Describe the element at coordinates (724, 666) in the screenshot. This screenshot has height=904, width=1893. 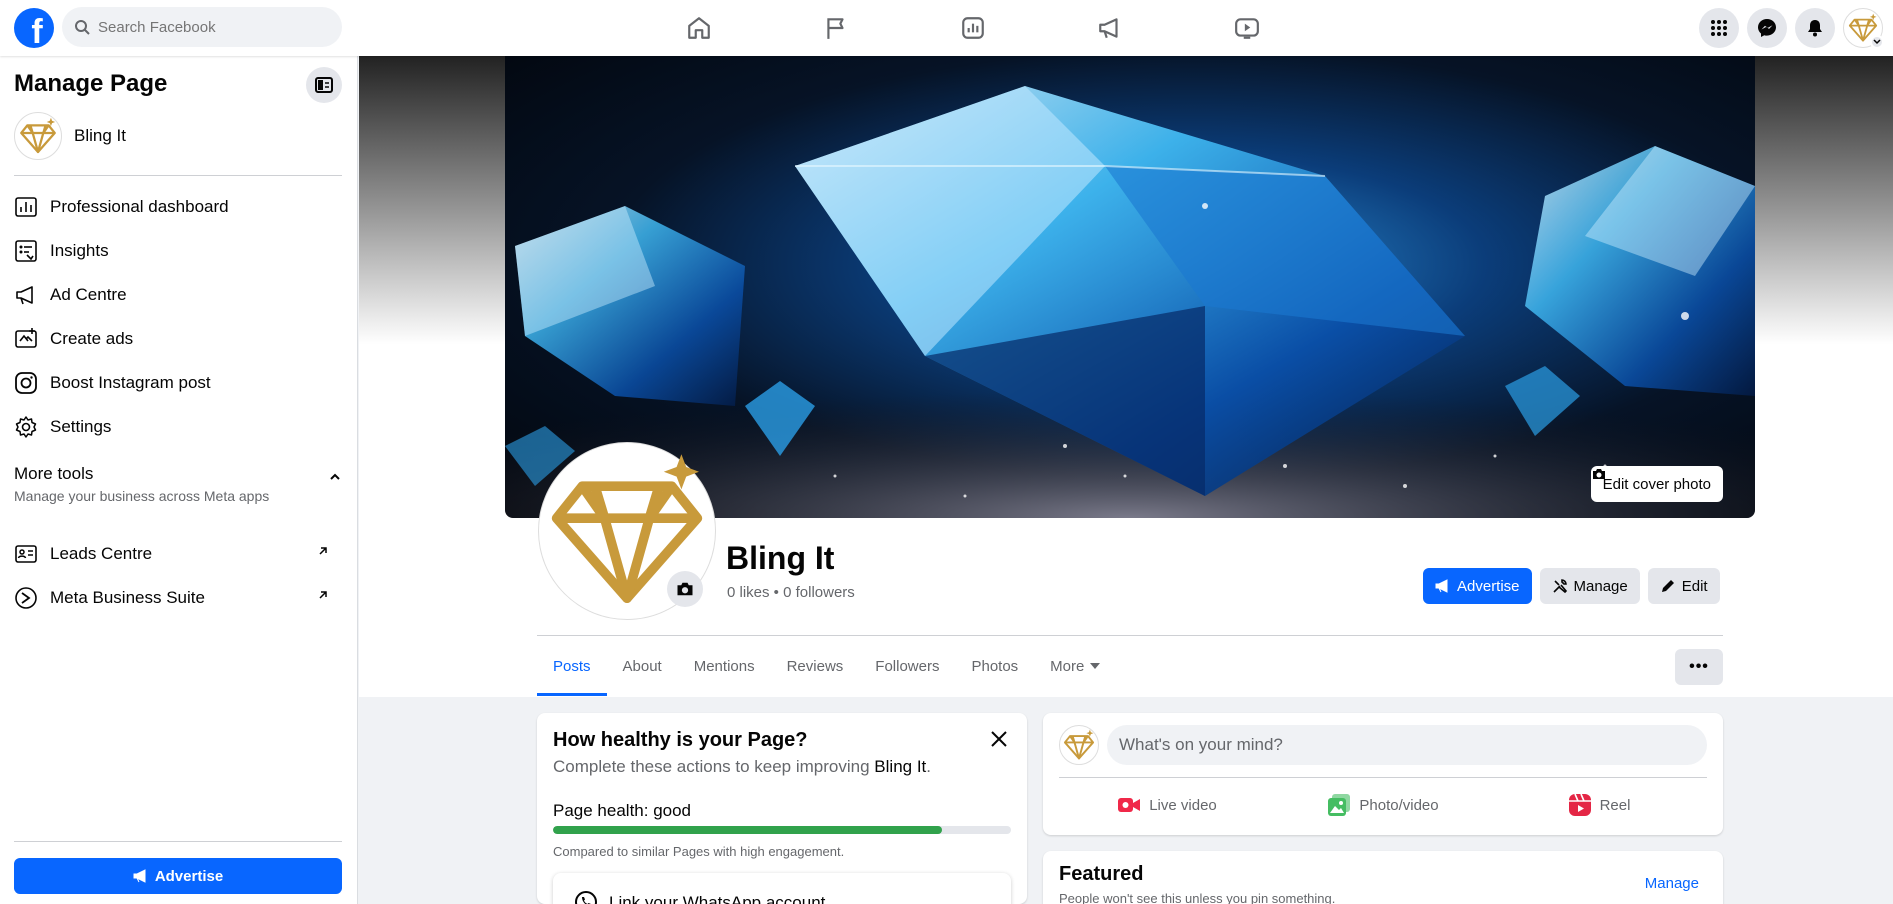
I see `tab-mentions: Mentions` at that location.